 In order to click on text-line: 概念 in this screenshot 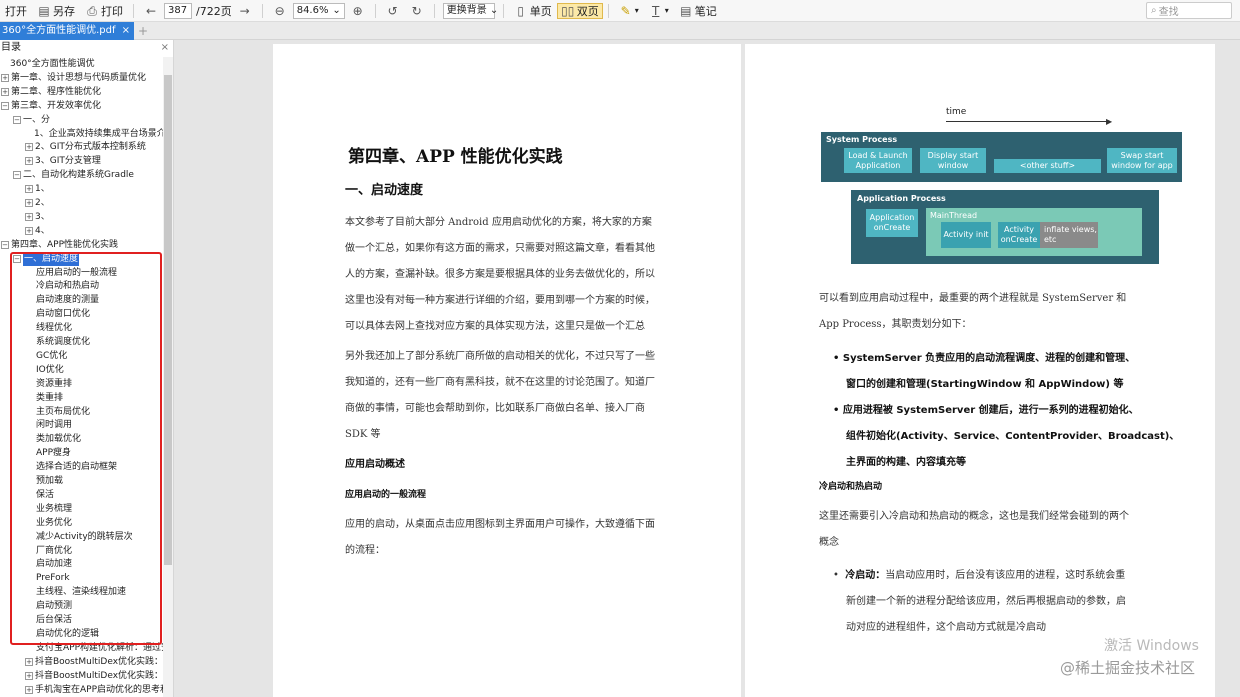, I will do `click(829, 542)`.